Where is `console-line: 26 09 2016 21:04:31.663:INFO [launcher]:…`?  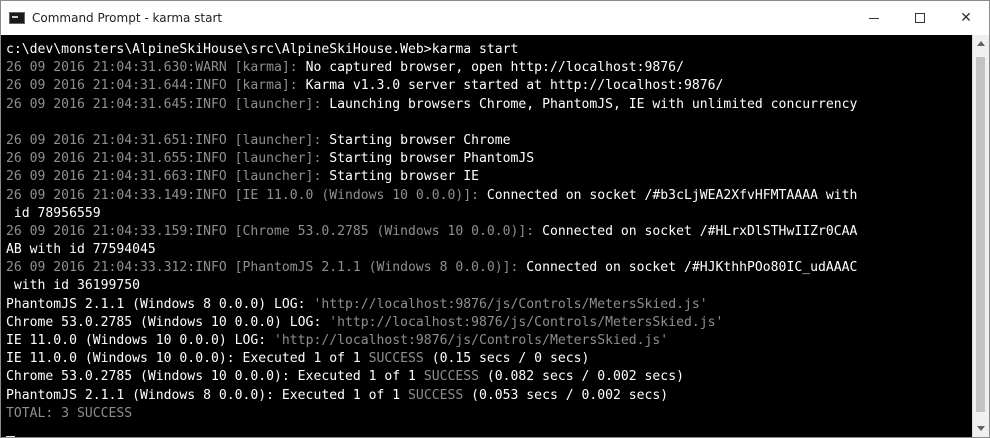
console-line: 26 09 2016 21:04:31.663:INFO [launcher]:… is located at coordinates (489, 177).